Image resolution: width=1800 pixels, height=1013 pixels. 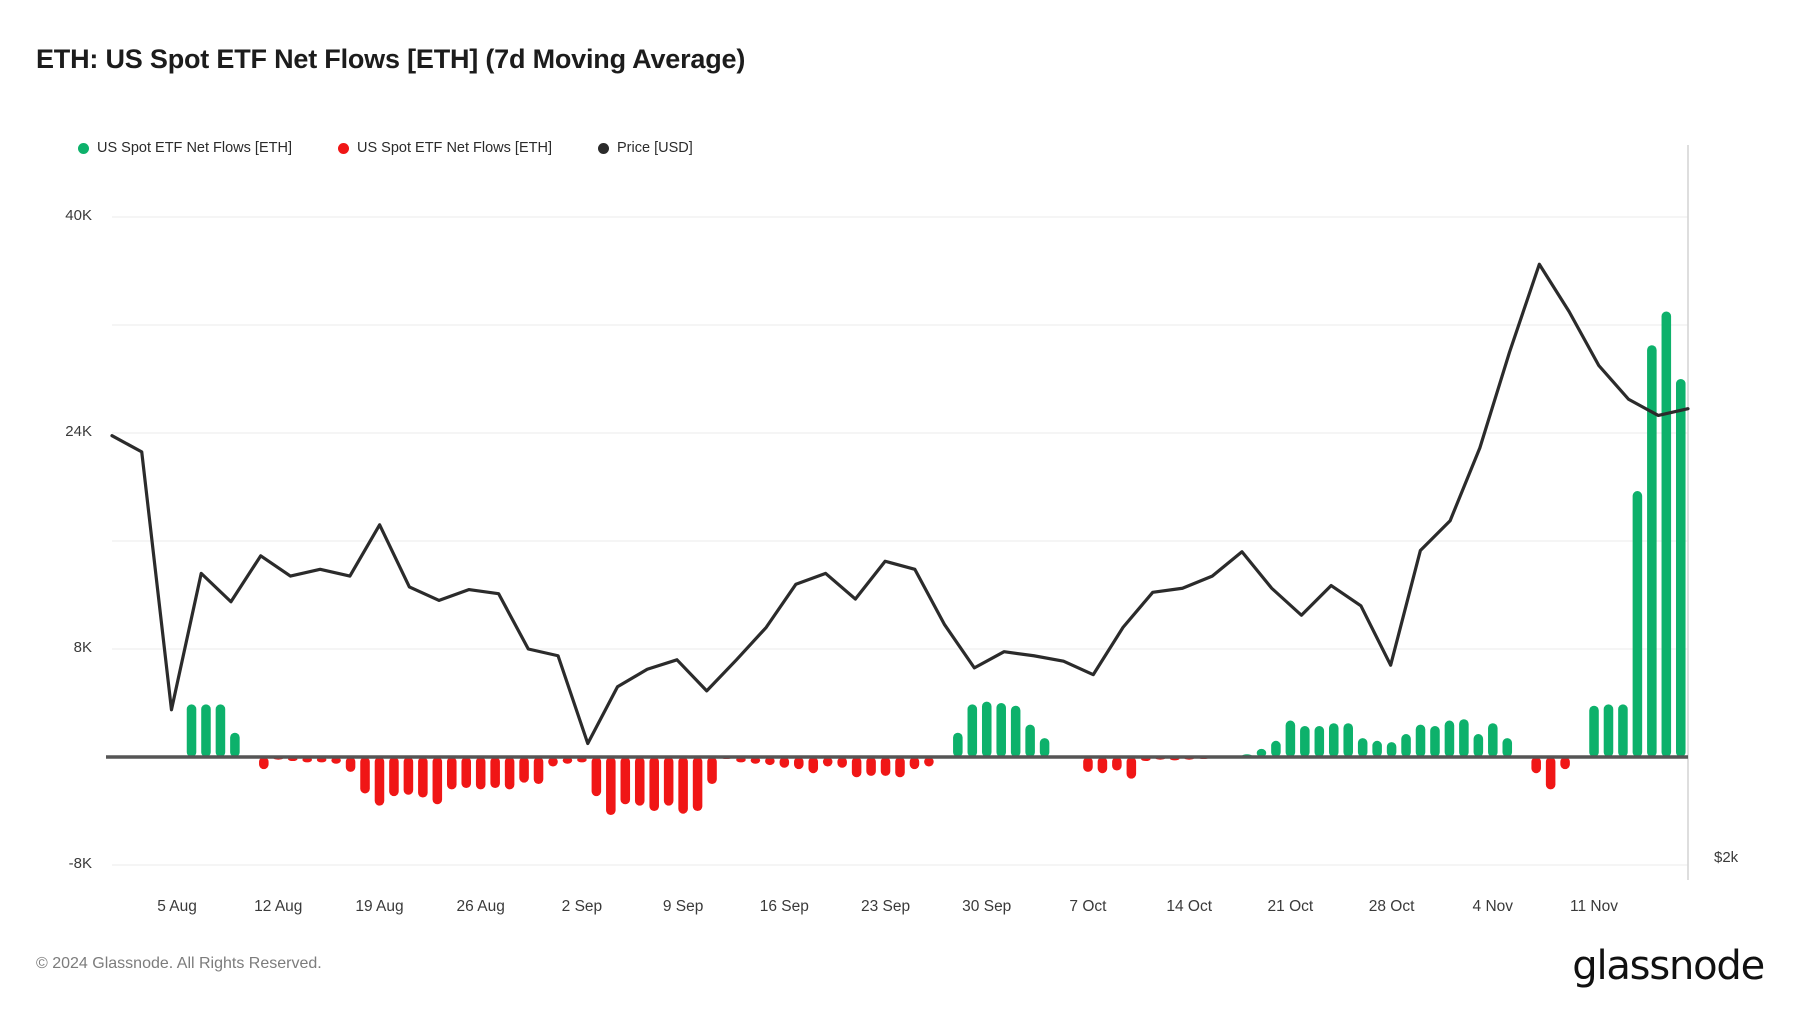 What do you see at coordinates (885, 906) in the screenshot?
I see `x-axis-tick-label: 23 Sep` at bounding box center [885, 906].